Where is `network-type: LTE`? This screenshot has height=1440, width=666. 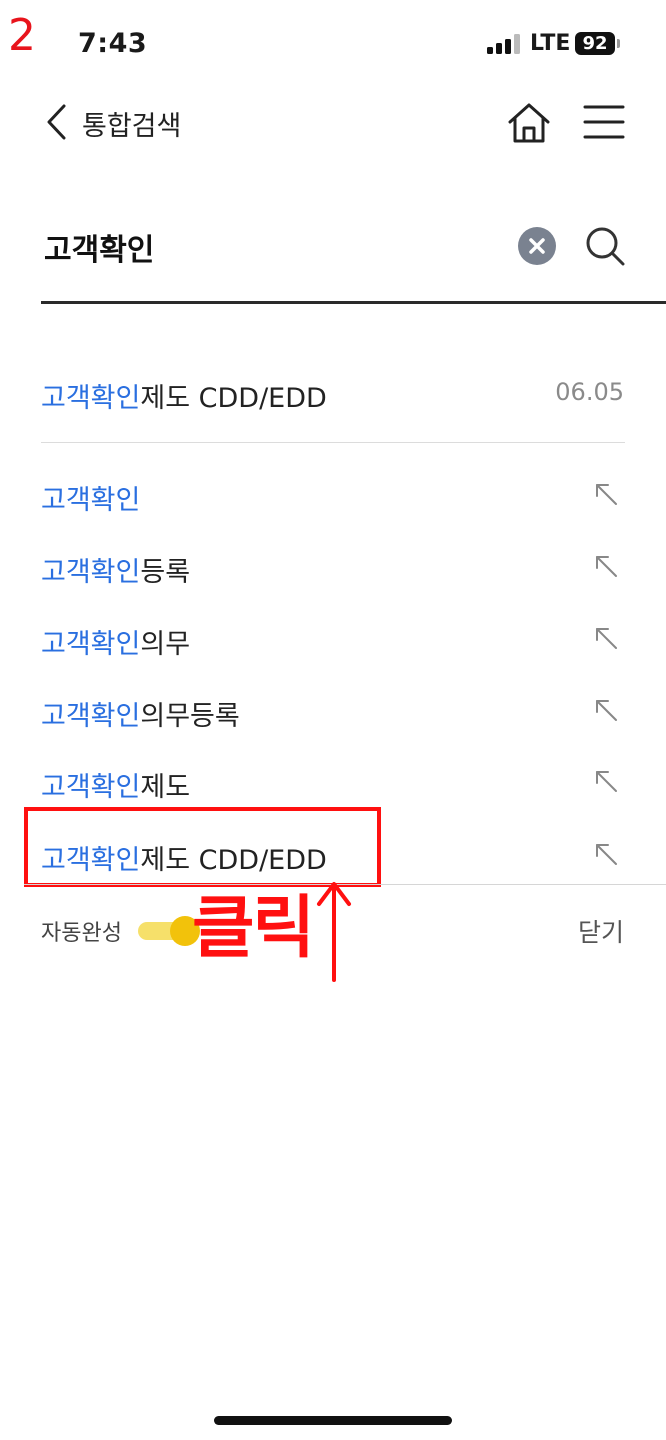
network-type: LTE is located at coordinates (550, 43).